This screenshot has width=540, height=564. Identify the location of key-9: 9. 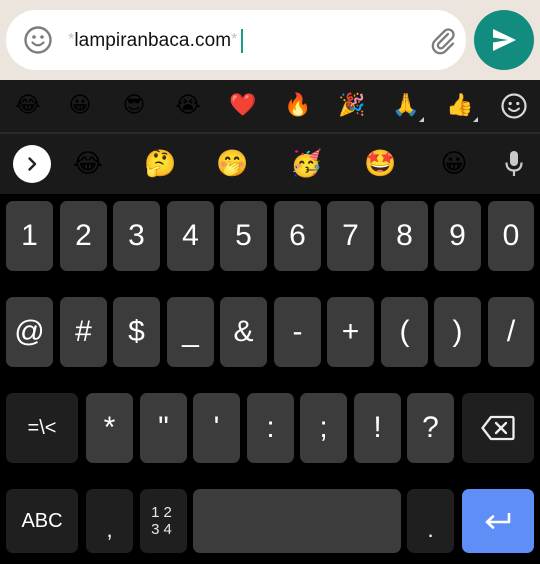
(457, 236).